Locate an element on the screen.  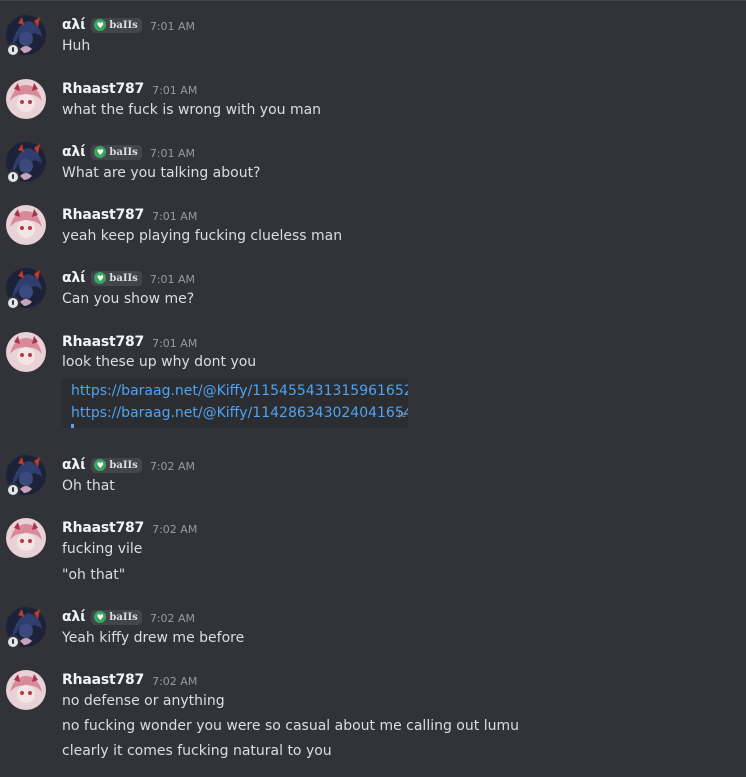
message-text: yeah keep playing fucking clueless man is located at coordinates (202, 236).